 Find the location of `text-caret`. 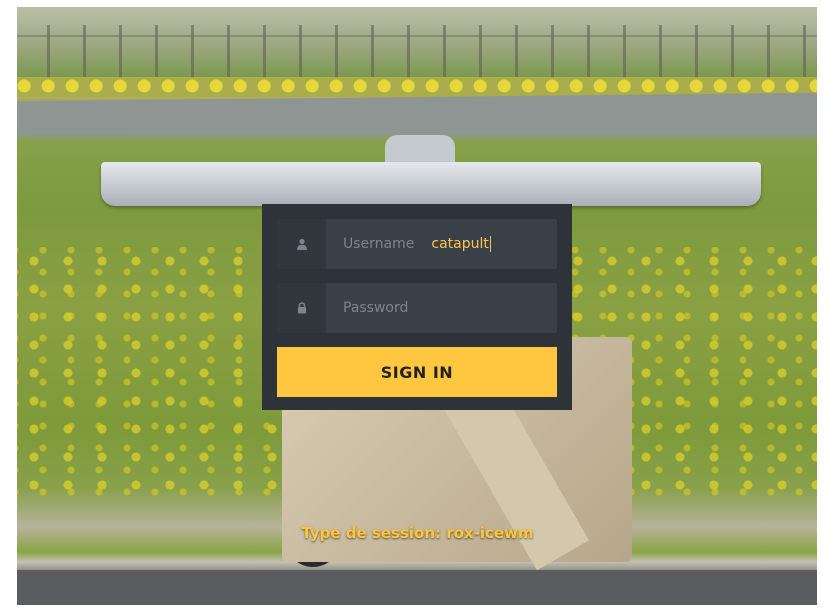

text-caret is located at coordinates (490, 244).